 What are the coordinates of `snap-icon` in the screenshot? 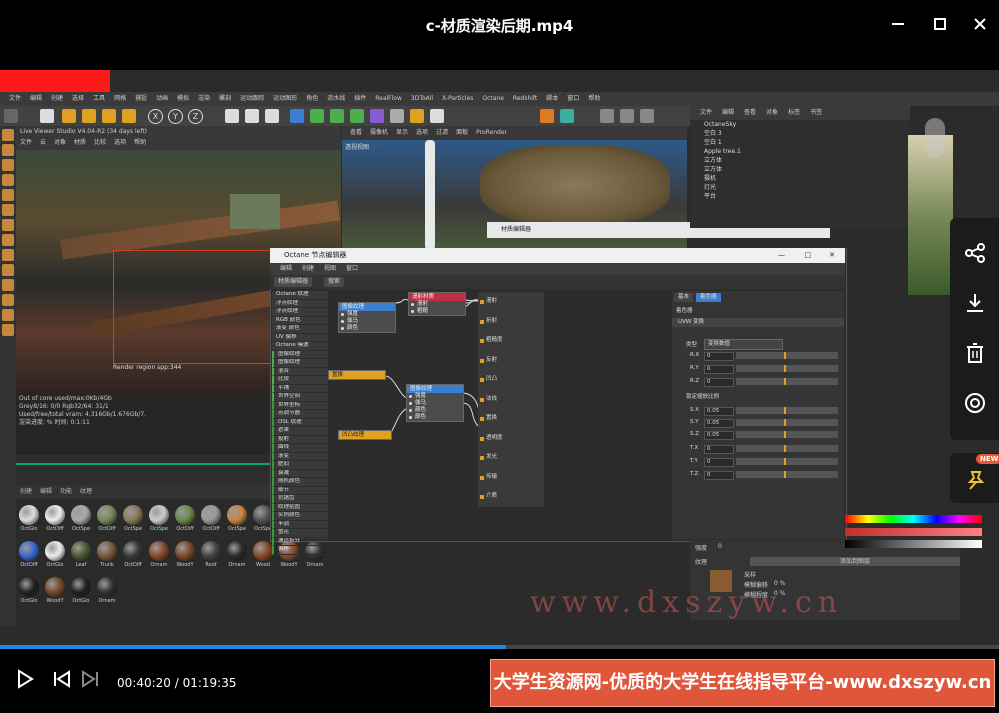 It's located at (607, 116).